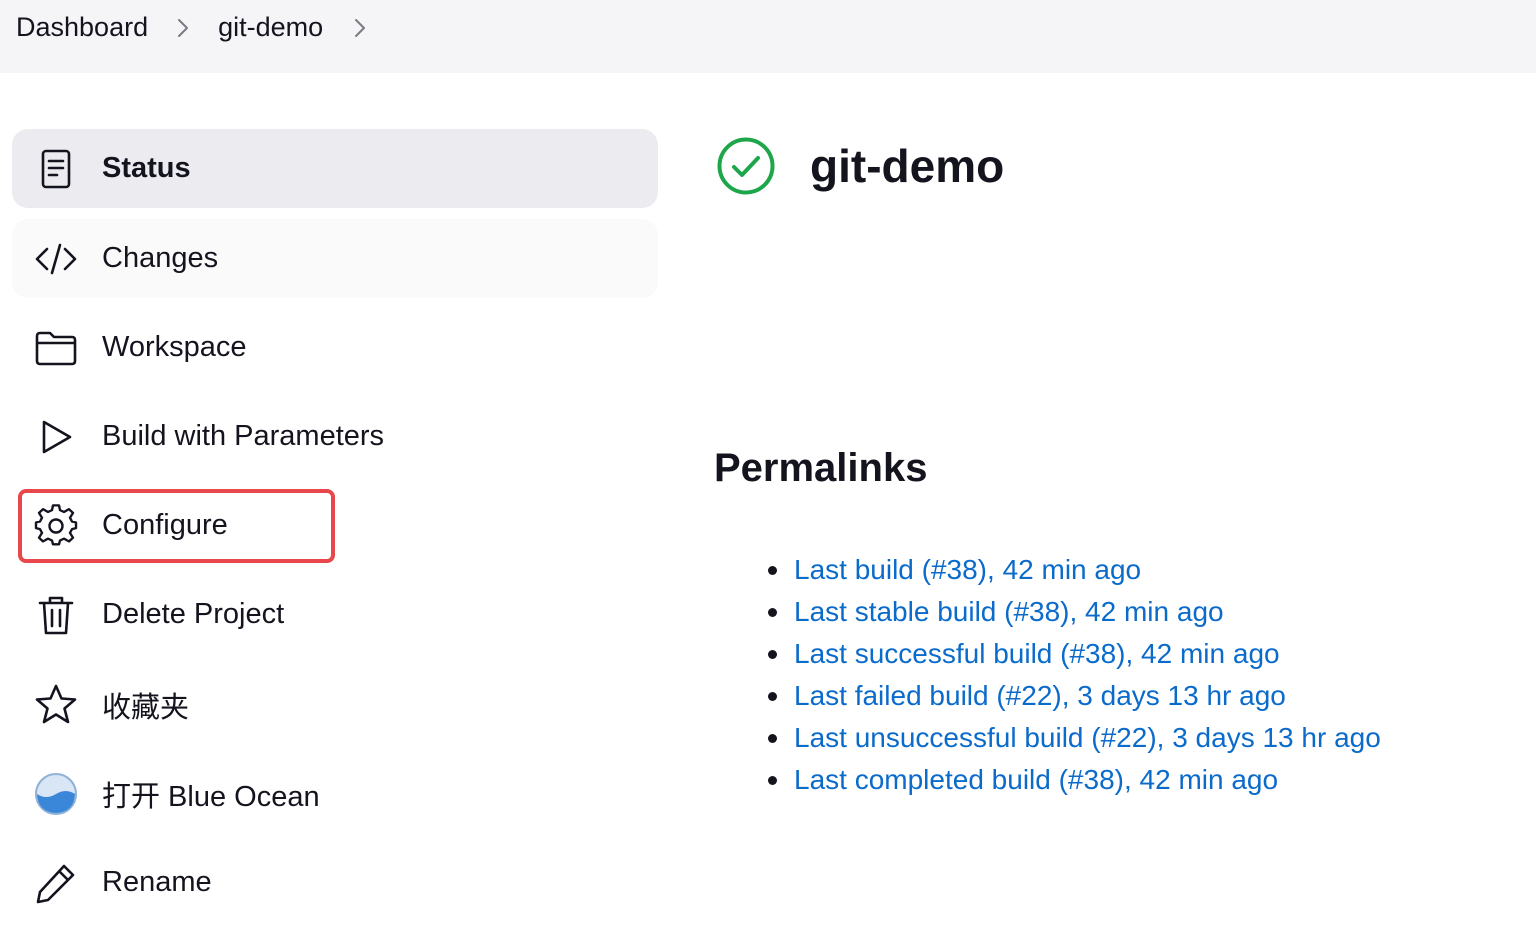  Describe the element at coordinates (270, 27) in the screenshot. I see `breadcrumb-git-demo: git-demo` at that location.